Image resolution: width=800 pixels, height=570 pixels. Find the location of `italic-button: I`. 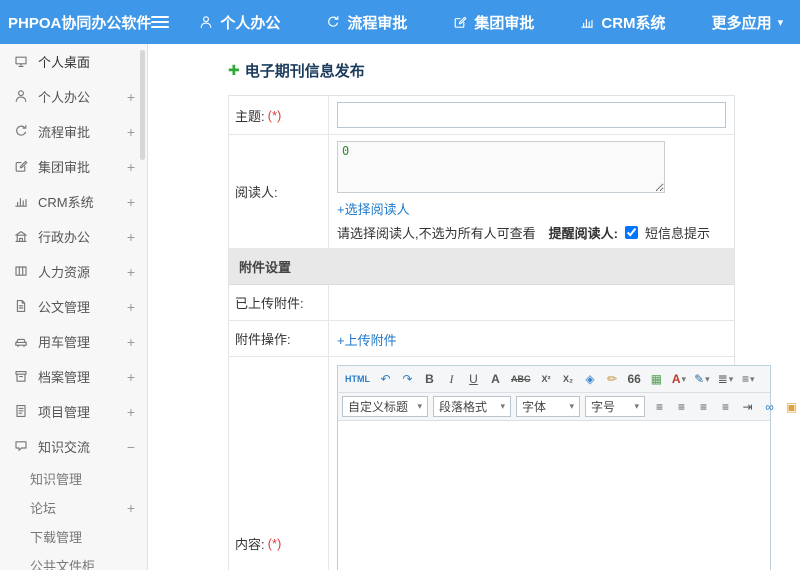

italic-button: I is located at coordinates (452, 379).